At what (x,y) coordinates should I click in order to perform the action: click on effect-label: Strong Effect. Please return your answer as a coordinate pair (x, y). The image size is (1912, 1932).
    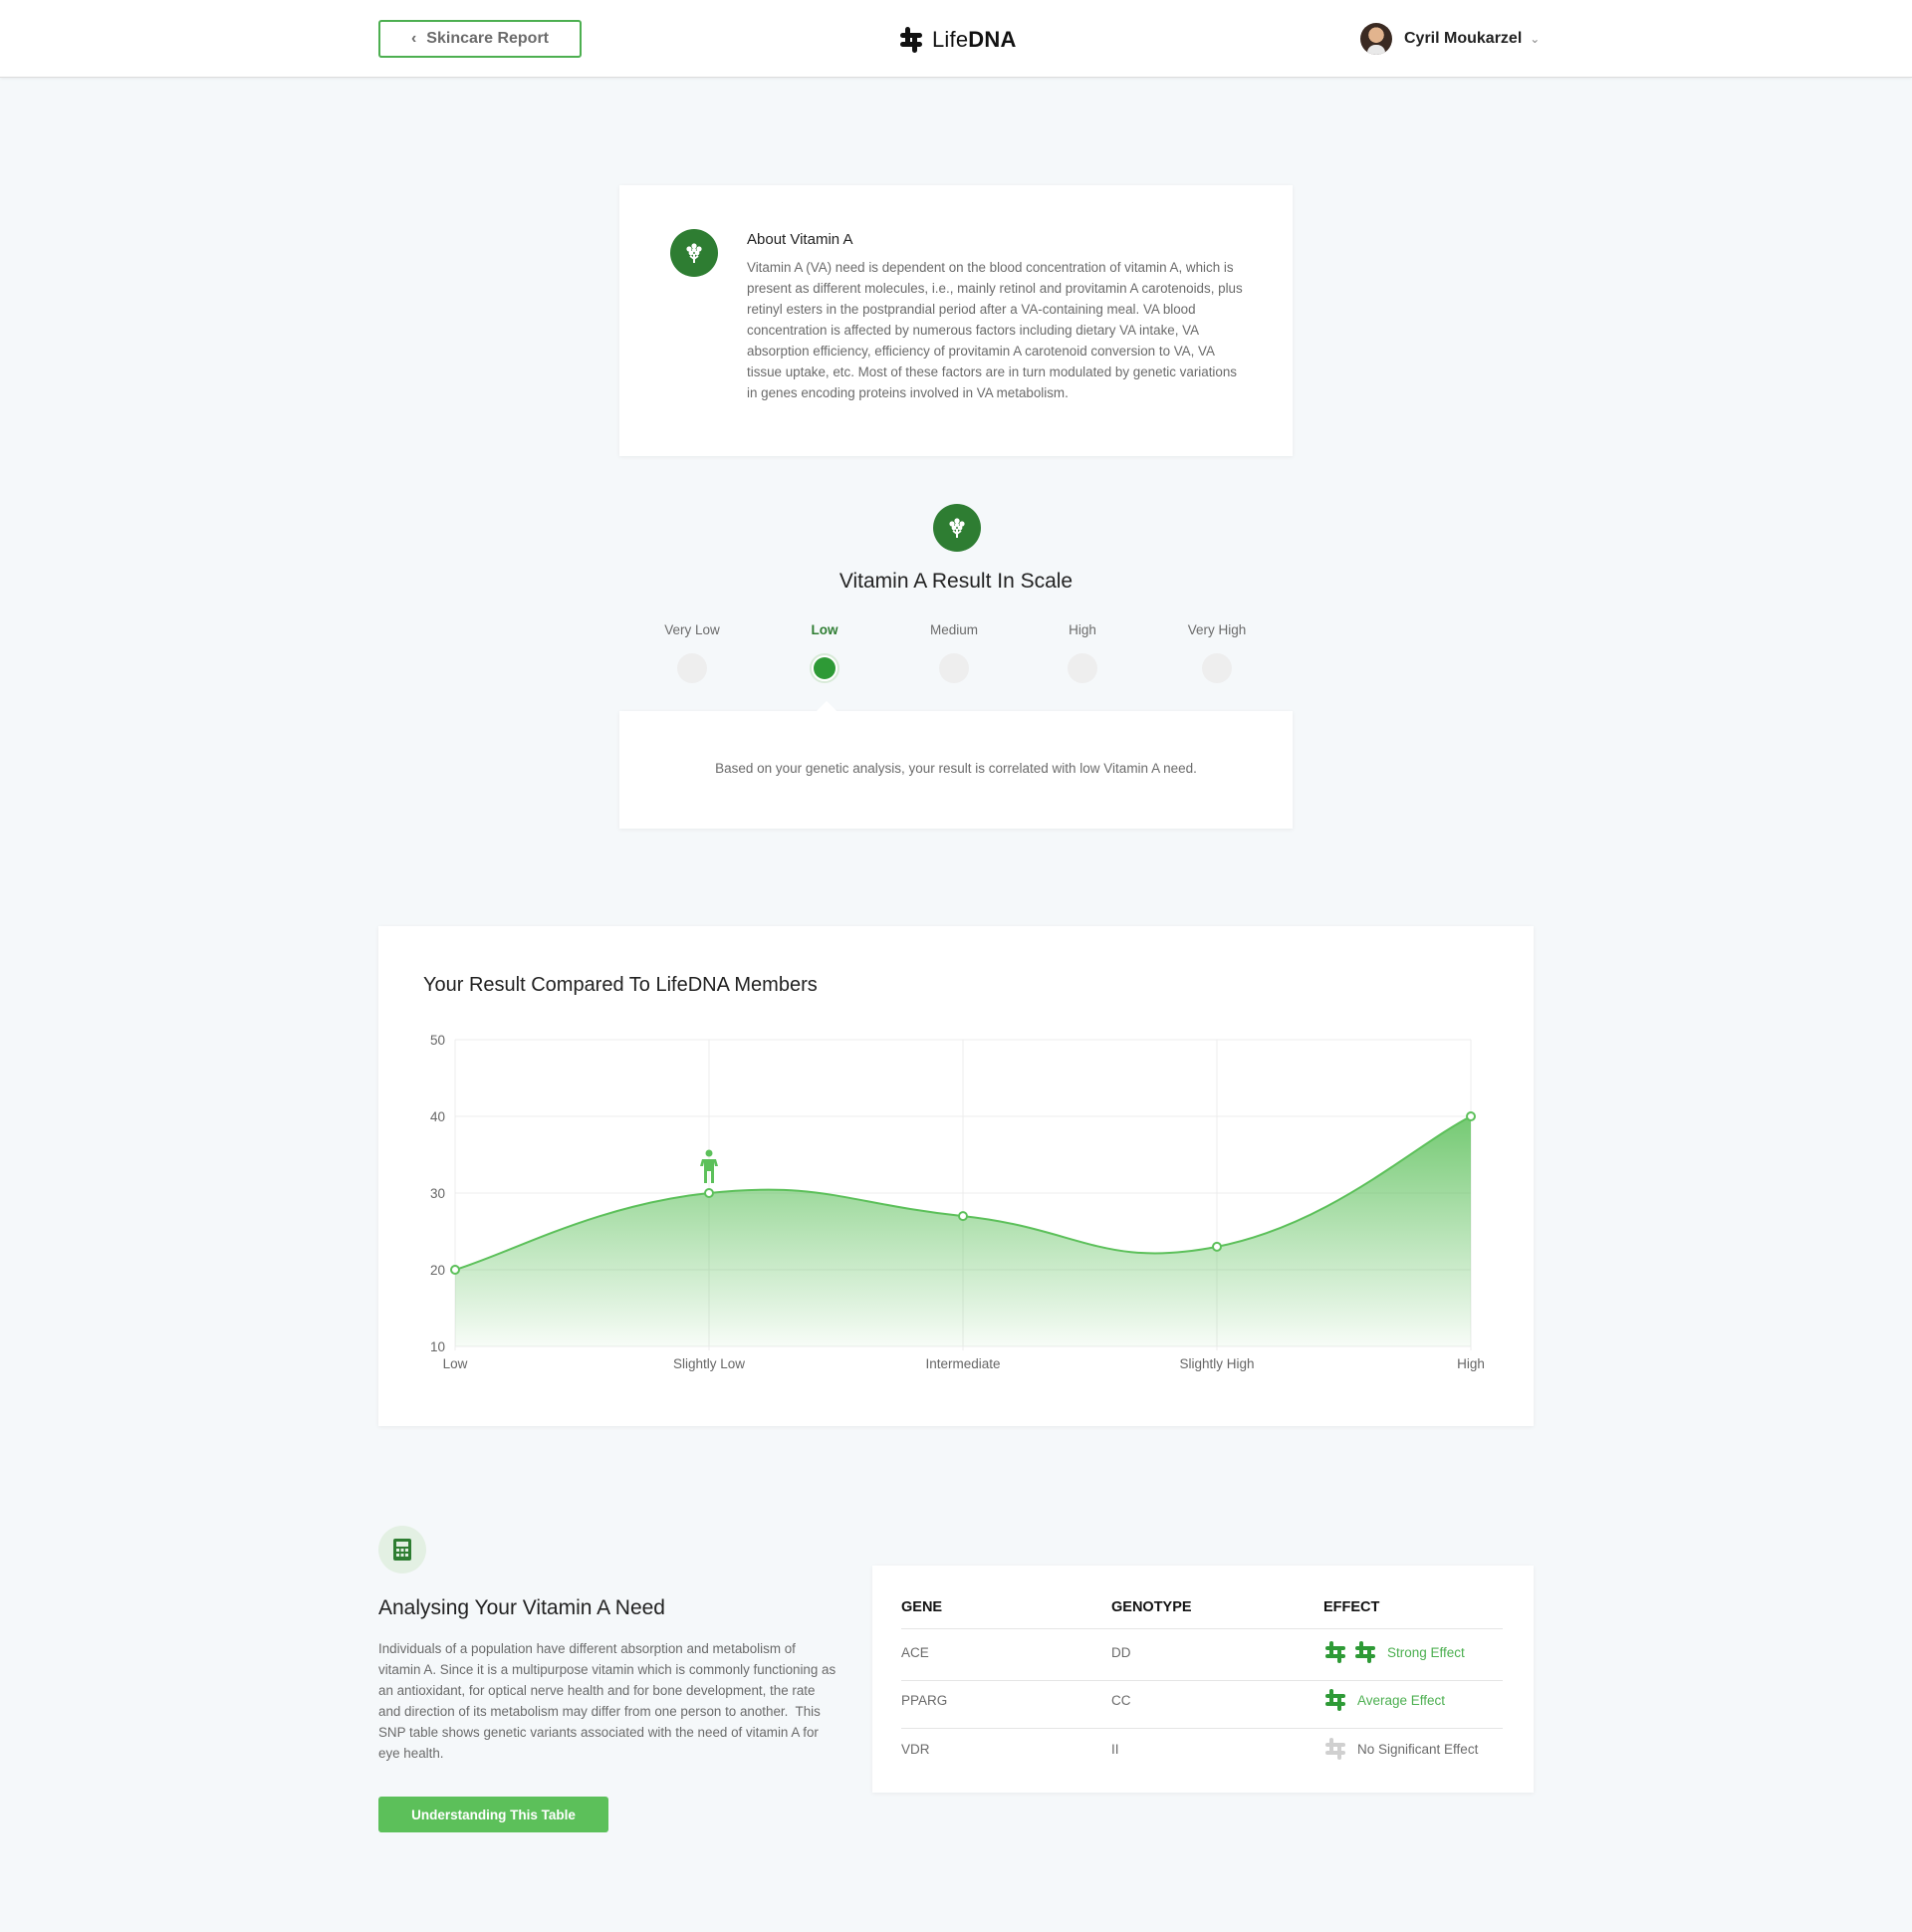
    Looking at the image, I should click on (1426, 1652).